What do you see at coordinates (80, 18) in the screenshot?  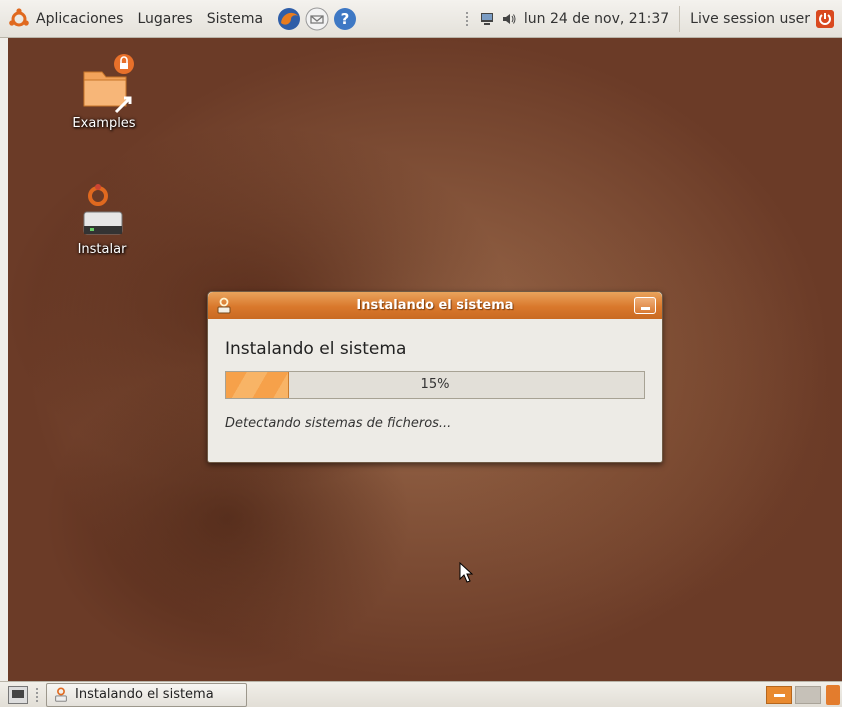 I see `applications-menu-label: Aplicaciones` at bounding box center [80, 18].